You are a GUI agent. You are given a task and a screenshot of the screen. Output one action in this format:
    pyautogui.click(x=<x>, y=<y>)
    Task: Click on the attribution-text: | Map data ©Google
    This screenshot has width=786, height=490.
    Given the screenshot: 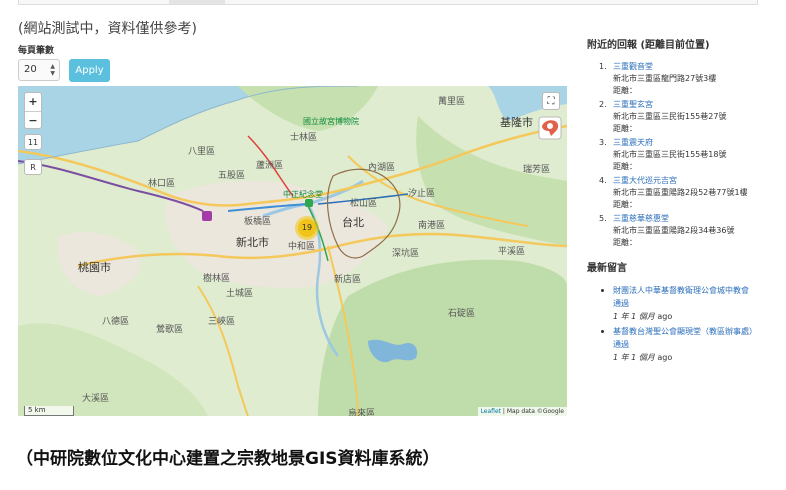 What is the action you would take?
    pyautogui.click(x=533, y=411)
    